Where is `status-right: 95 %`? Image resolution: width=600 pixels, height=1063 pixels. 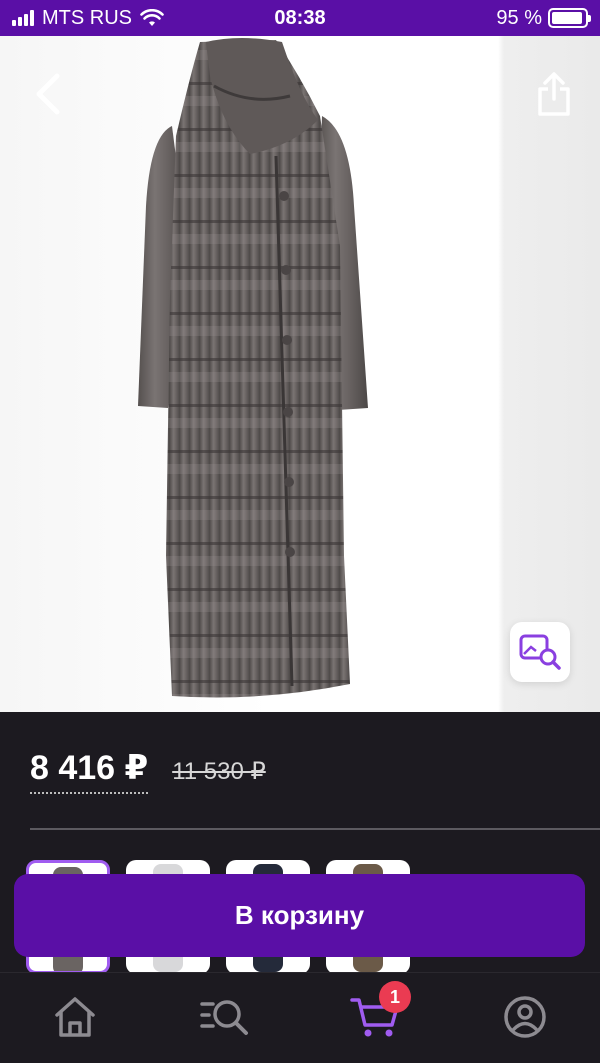 status-right: 95 % is located at coordinates (499, 18).